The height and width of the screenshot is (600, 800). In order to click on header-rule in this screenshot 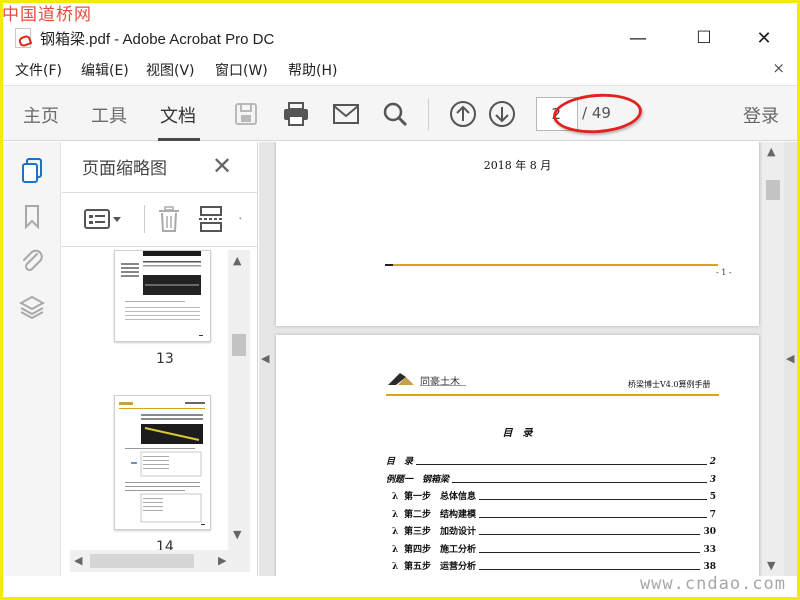, I will do `click(552, 395)`.